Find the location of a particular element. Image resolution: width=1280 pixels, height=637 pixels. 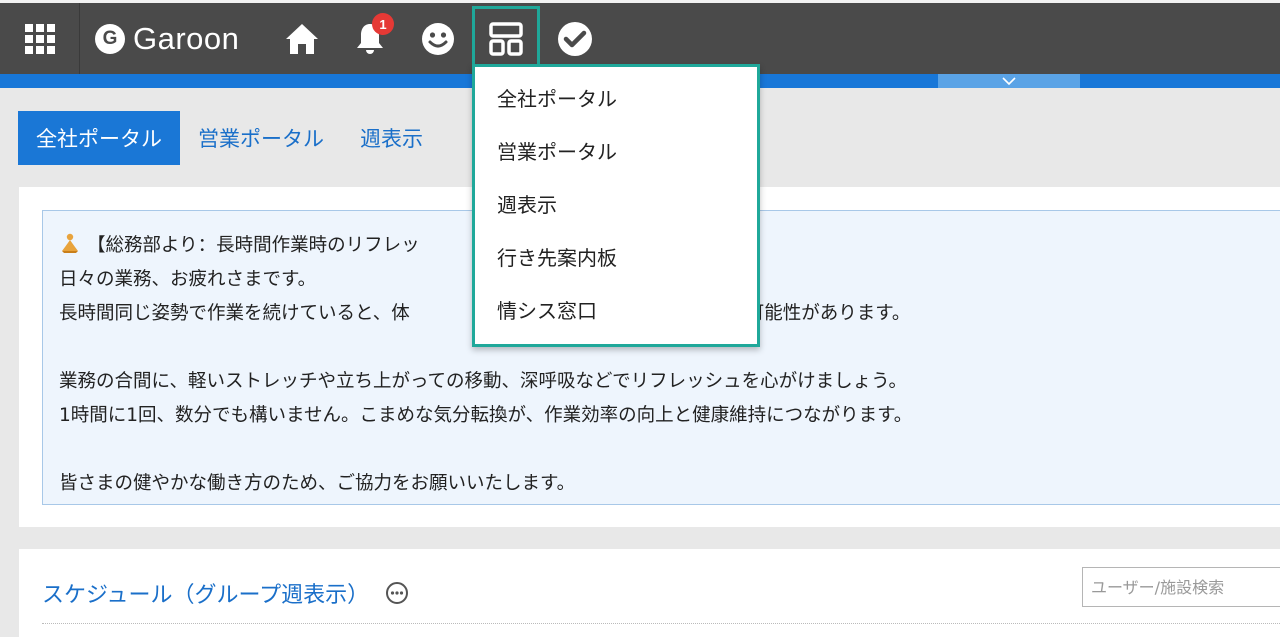

more-options-icon is located at coordinates (397, 593).